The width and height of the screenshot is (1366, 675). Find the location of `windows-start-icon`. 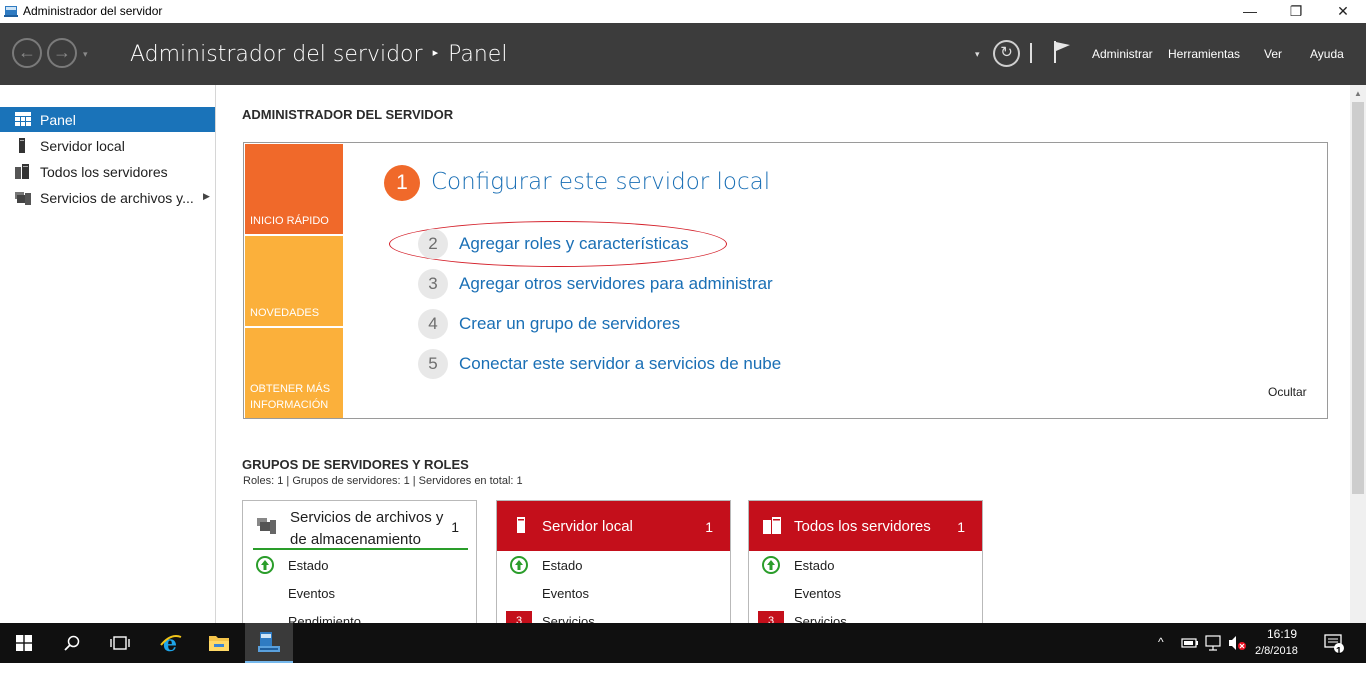

windows-start-icon is located at coordinates (24, 643).